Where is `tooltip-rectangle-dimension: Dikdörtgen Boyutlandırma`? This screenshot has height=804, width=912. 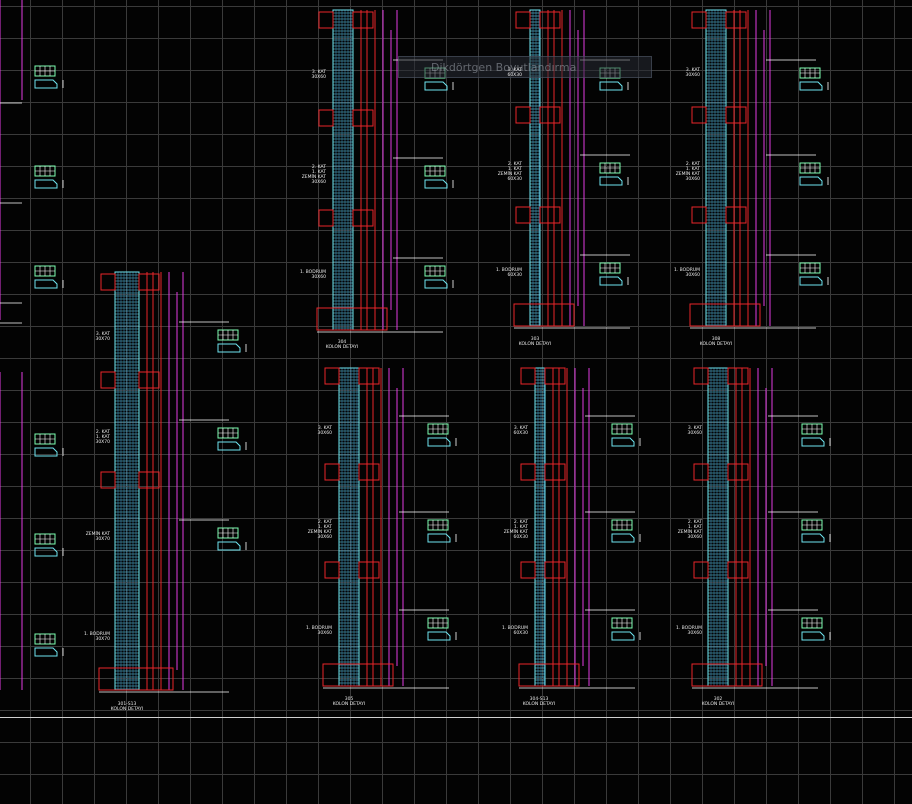
tooltip-rectangle-dimension: Dikdörtgen Boyutlandırma is located at coordinates (525, 67).